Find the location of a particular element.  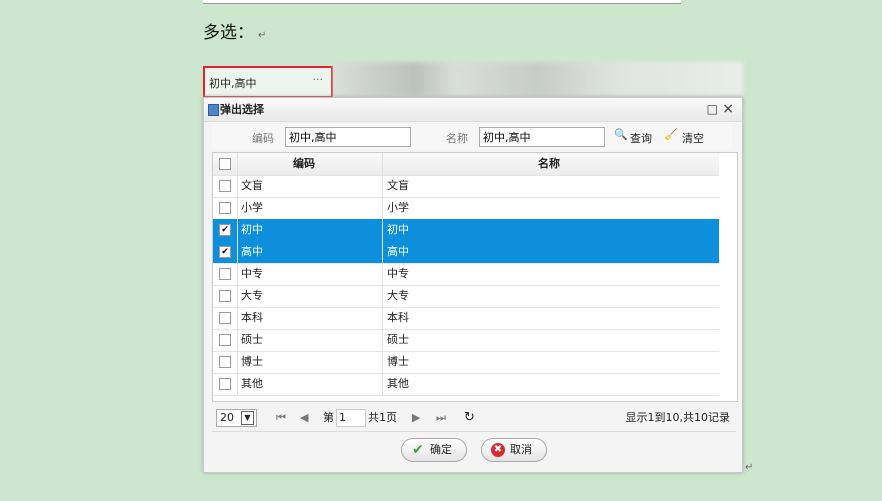

end-mark: ↵ is located at coordinates (749, 467).